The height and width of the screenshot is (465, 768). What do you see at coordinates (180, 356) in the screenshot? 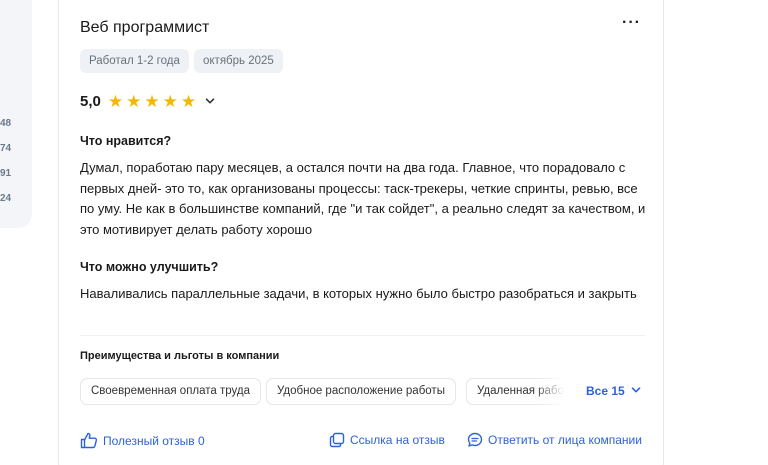
I see `benefits-title: Преимущества и льготы в компании` at bounding box center [180, 356].